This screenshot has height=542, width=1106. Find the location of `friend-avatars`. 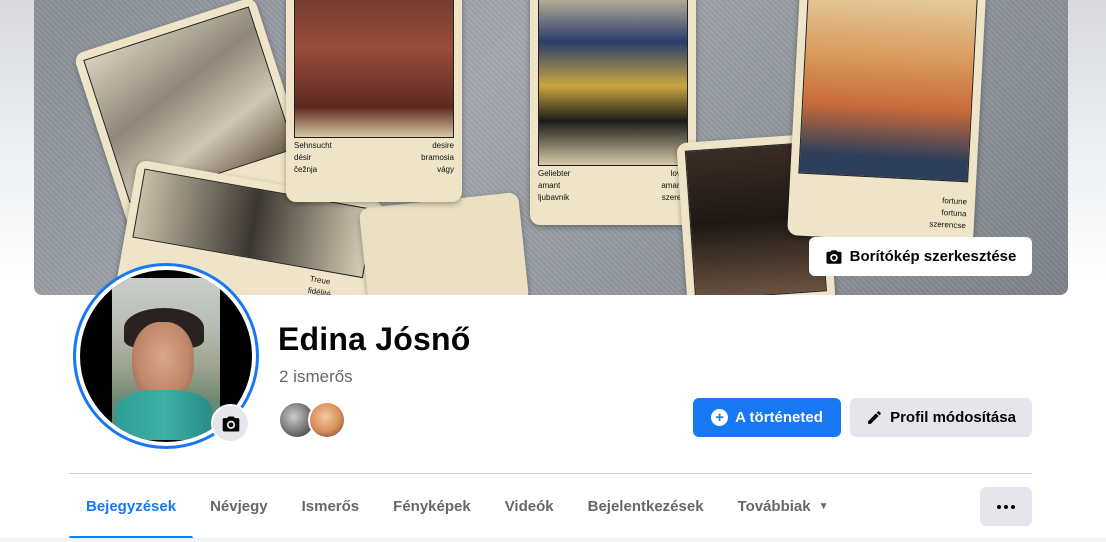

friend-avatars is located at coordinates (313, 420).